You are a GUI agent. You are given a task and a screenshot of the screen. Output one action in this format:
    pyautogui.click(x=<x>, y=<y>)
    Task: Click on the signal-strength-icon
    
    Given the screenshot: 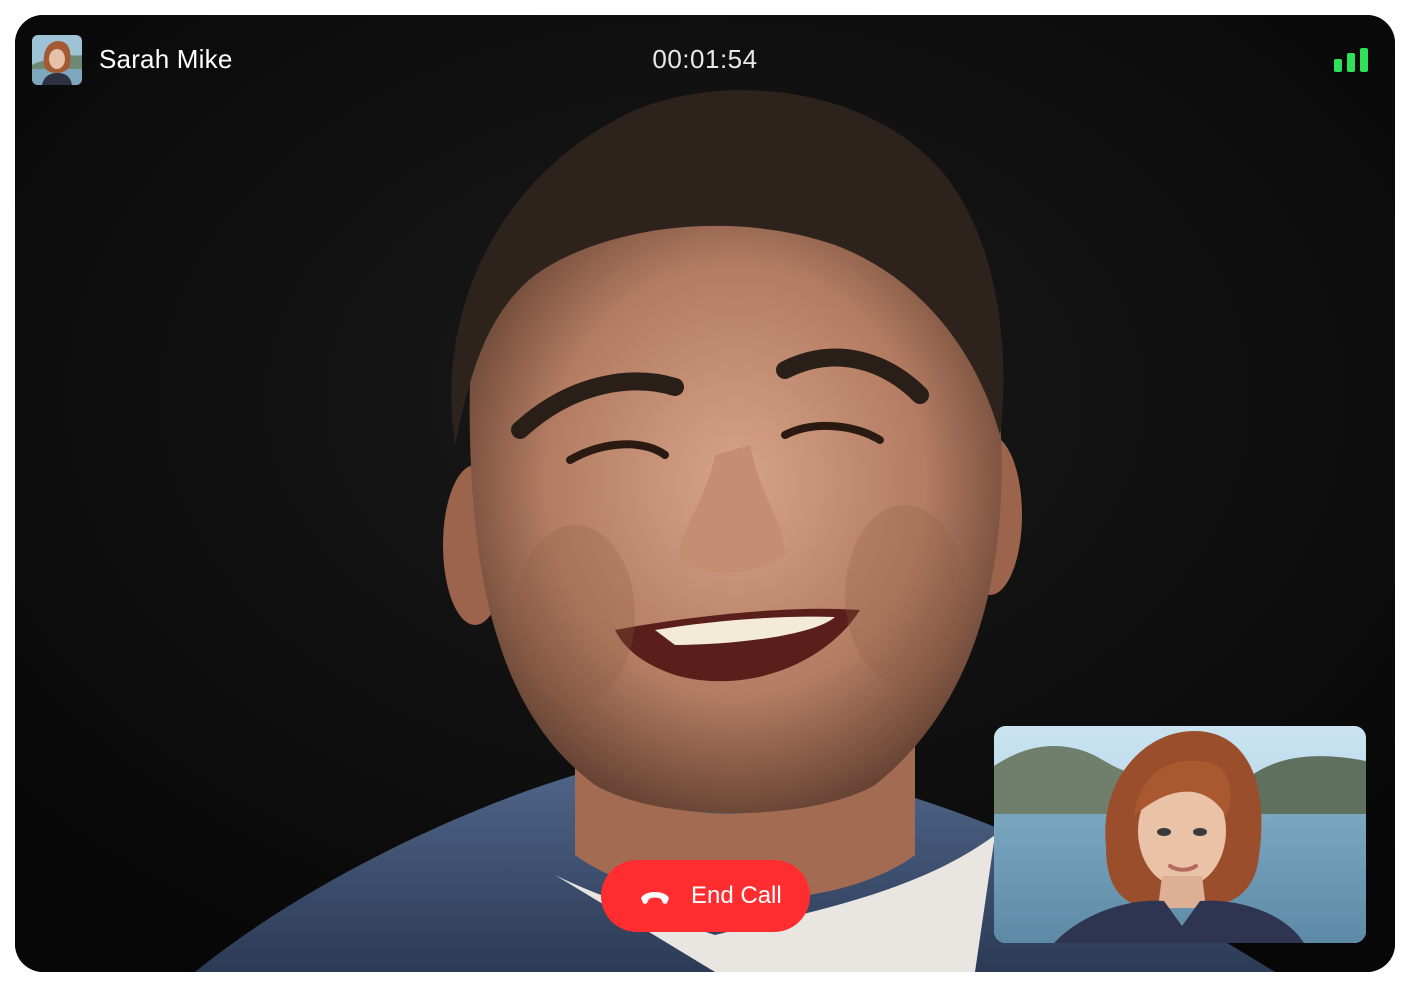 What is the action you would take?
    pyautogui.click(x=1351, y=60)
    